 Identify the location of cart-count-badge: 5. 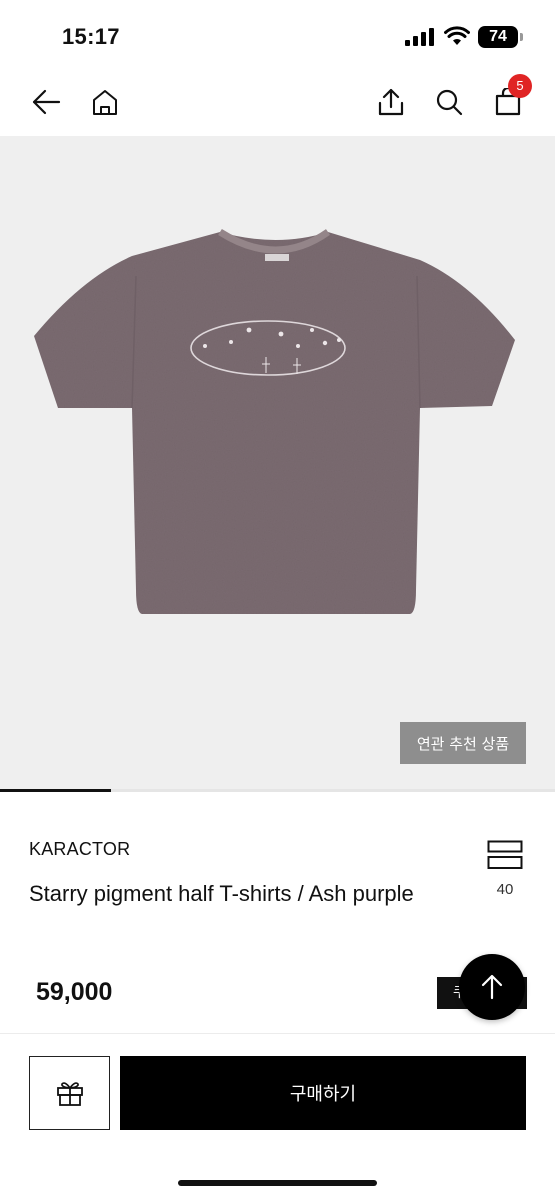
(520, 86).